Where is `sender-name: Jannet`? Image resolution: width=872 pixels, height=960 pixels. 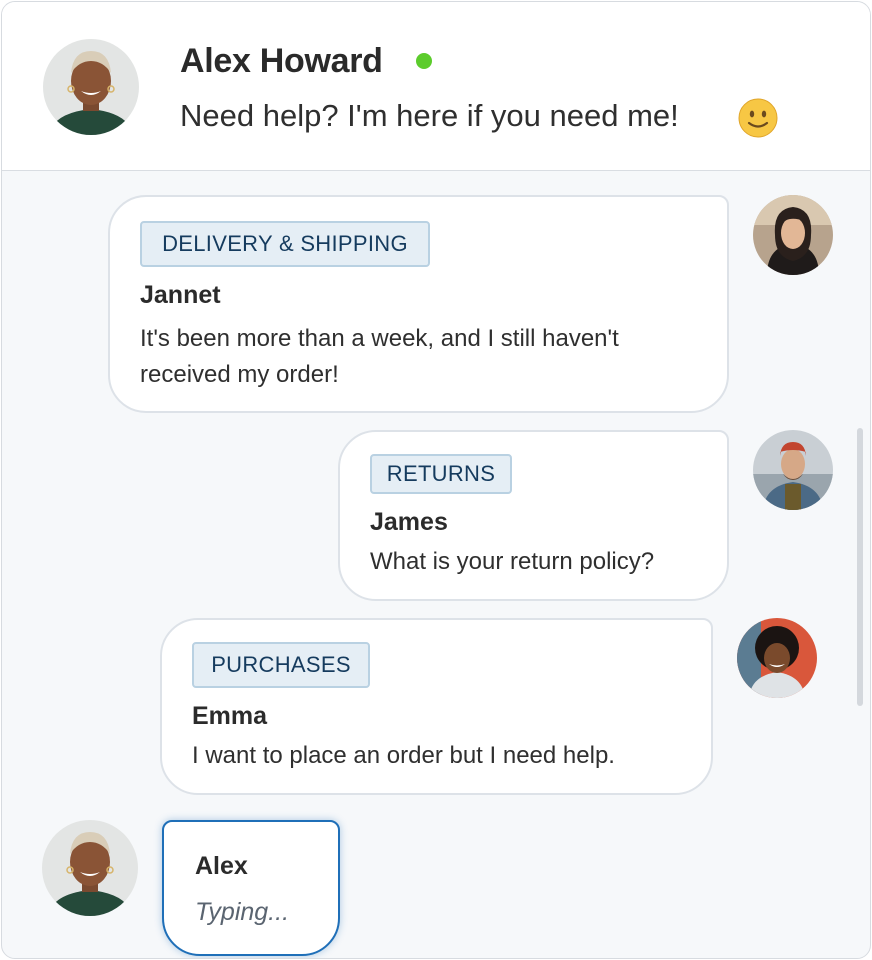
sender-name: Jannet is located at coordinates (180, 295).